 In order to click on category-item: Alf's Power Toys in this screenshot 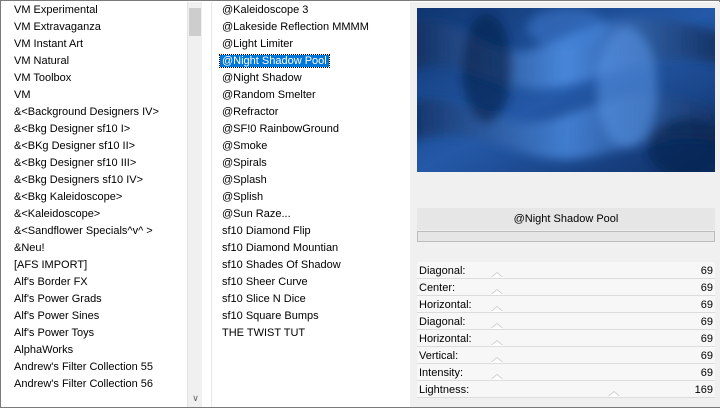, I will do `click(102, 333)`.